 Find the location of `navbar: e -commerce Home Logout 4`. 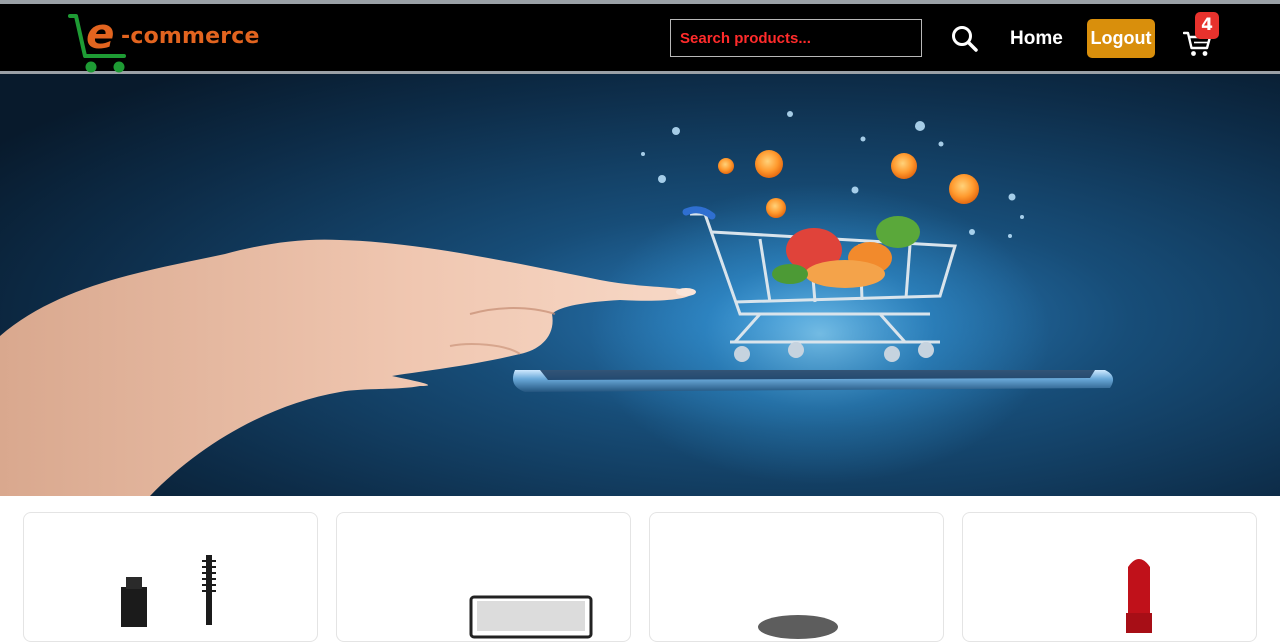

navbar: e -commerce Home Logout 4 is located at coordinates (640, 37).